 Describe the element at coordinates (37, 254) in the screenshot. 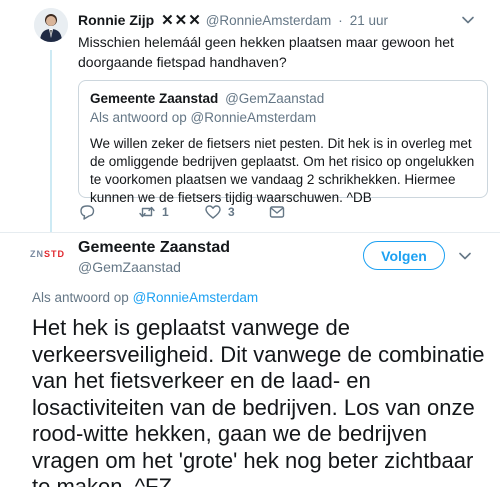

I see `zaanstad-logo-part1: ZN` at that location.